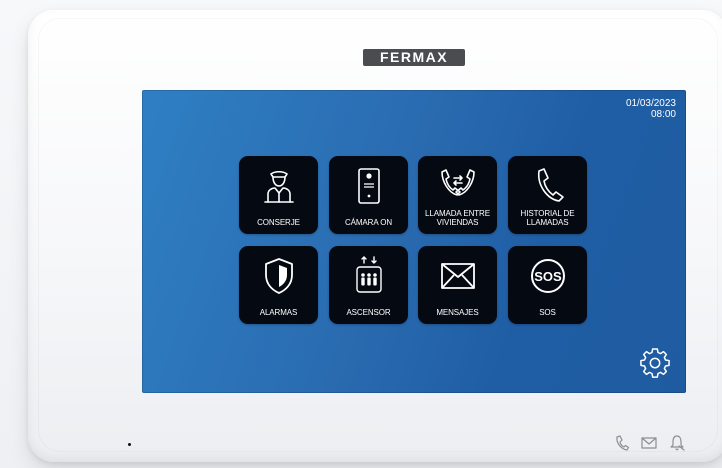  Describe the element at coordinates (458, 186) in the screenshot. I see `intercom-call-icon` at that location.